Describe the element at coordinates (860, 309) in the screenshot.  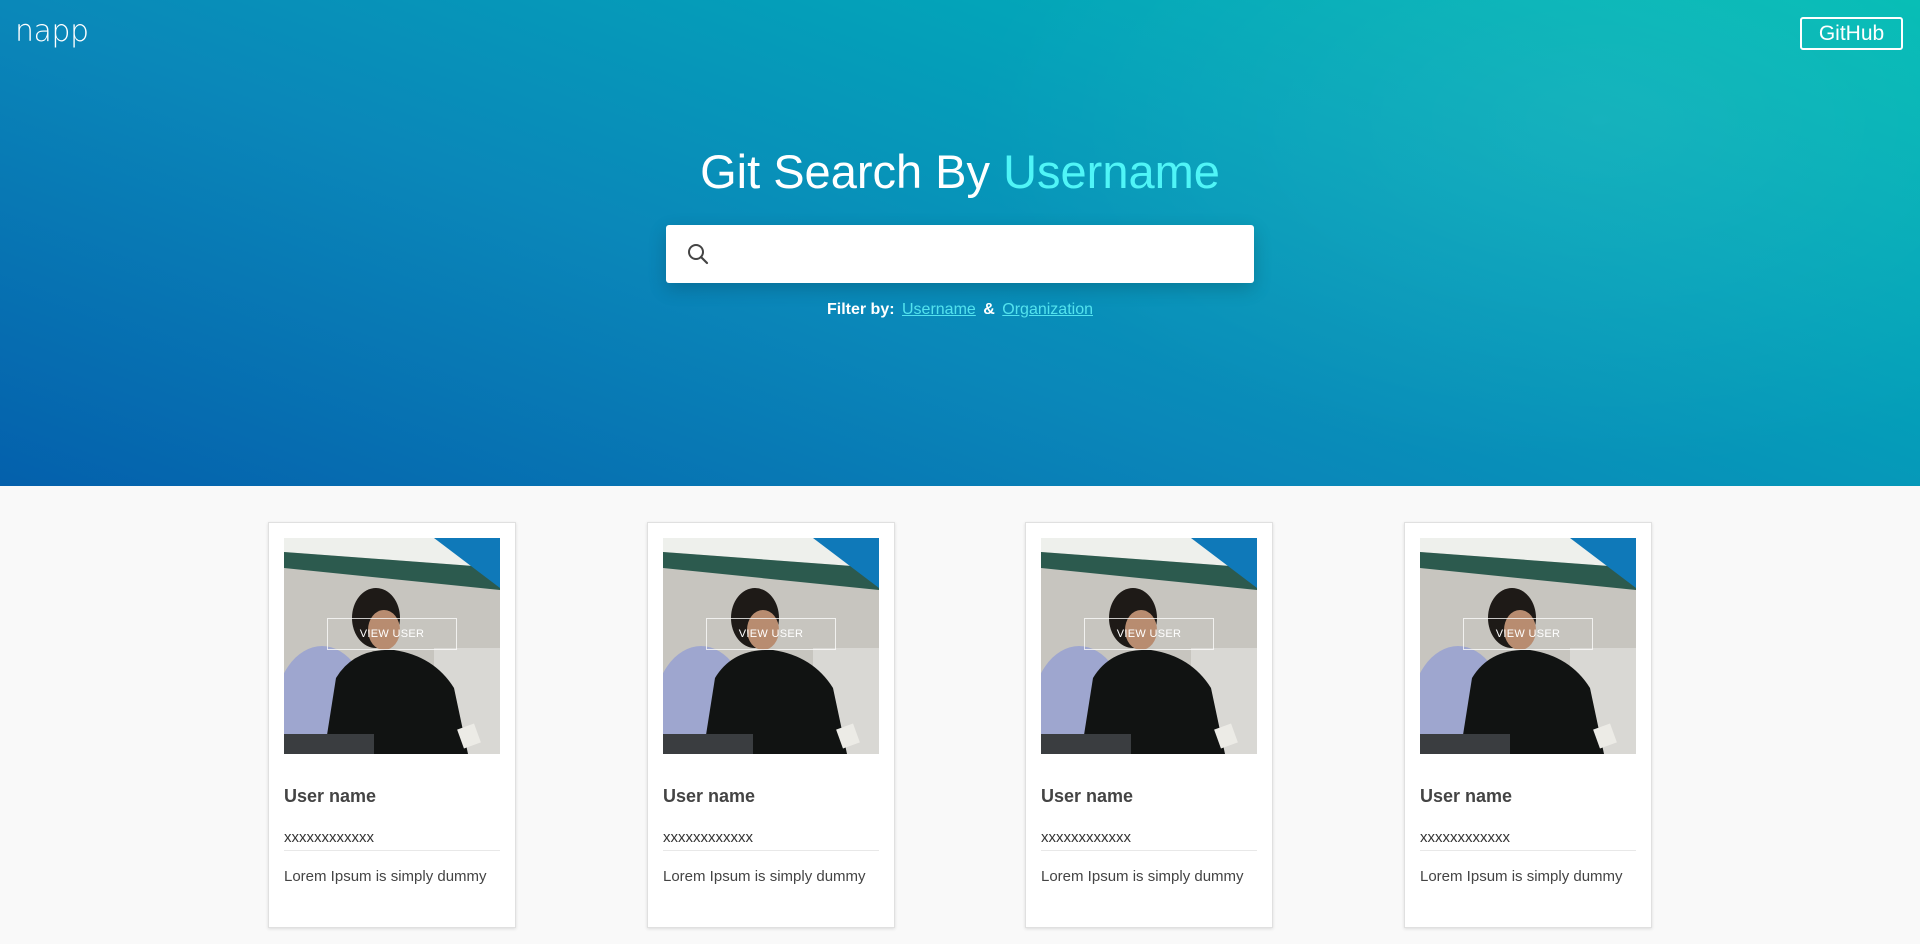
I see `filter-label: Filter by:` at that location.